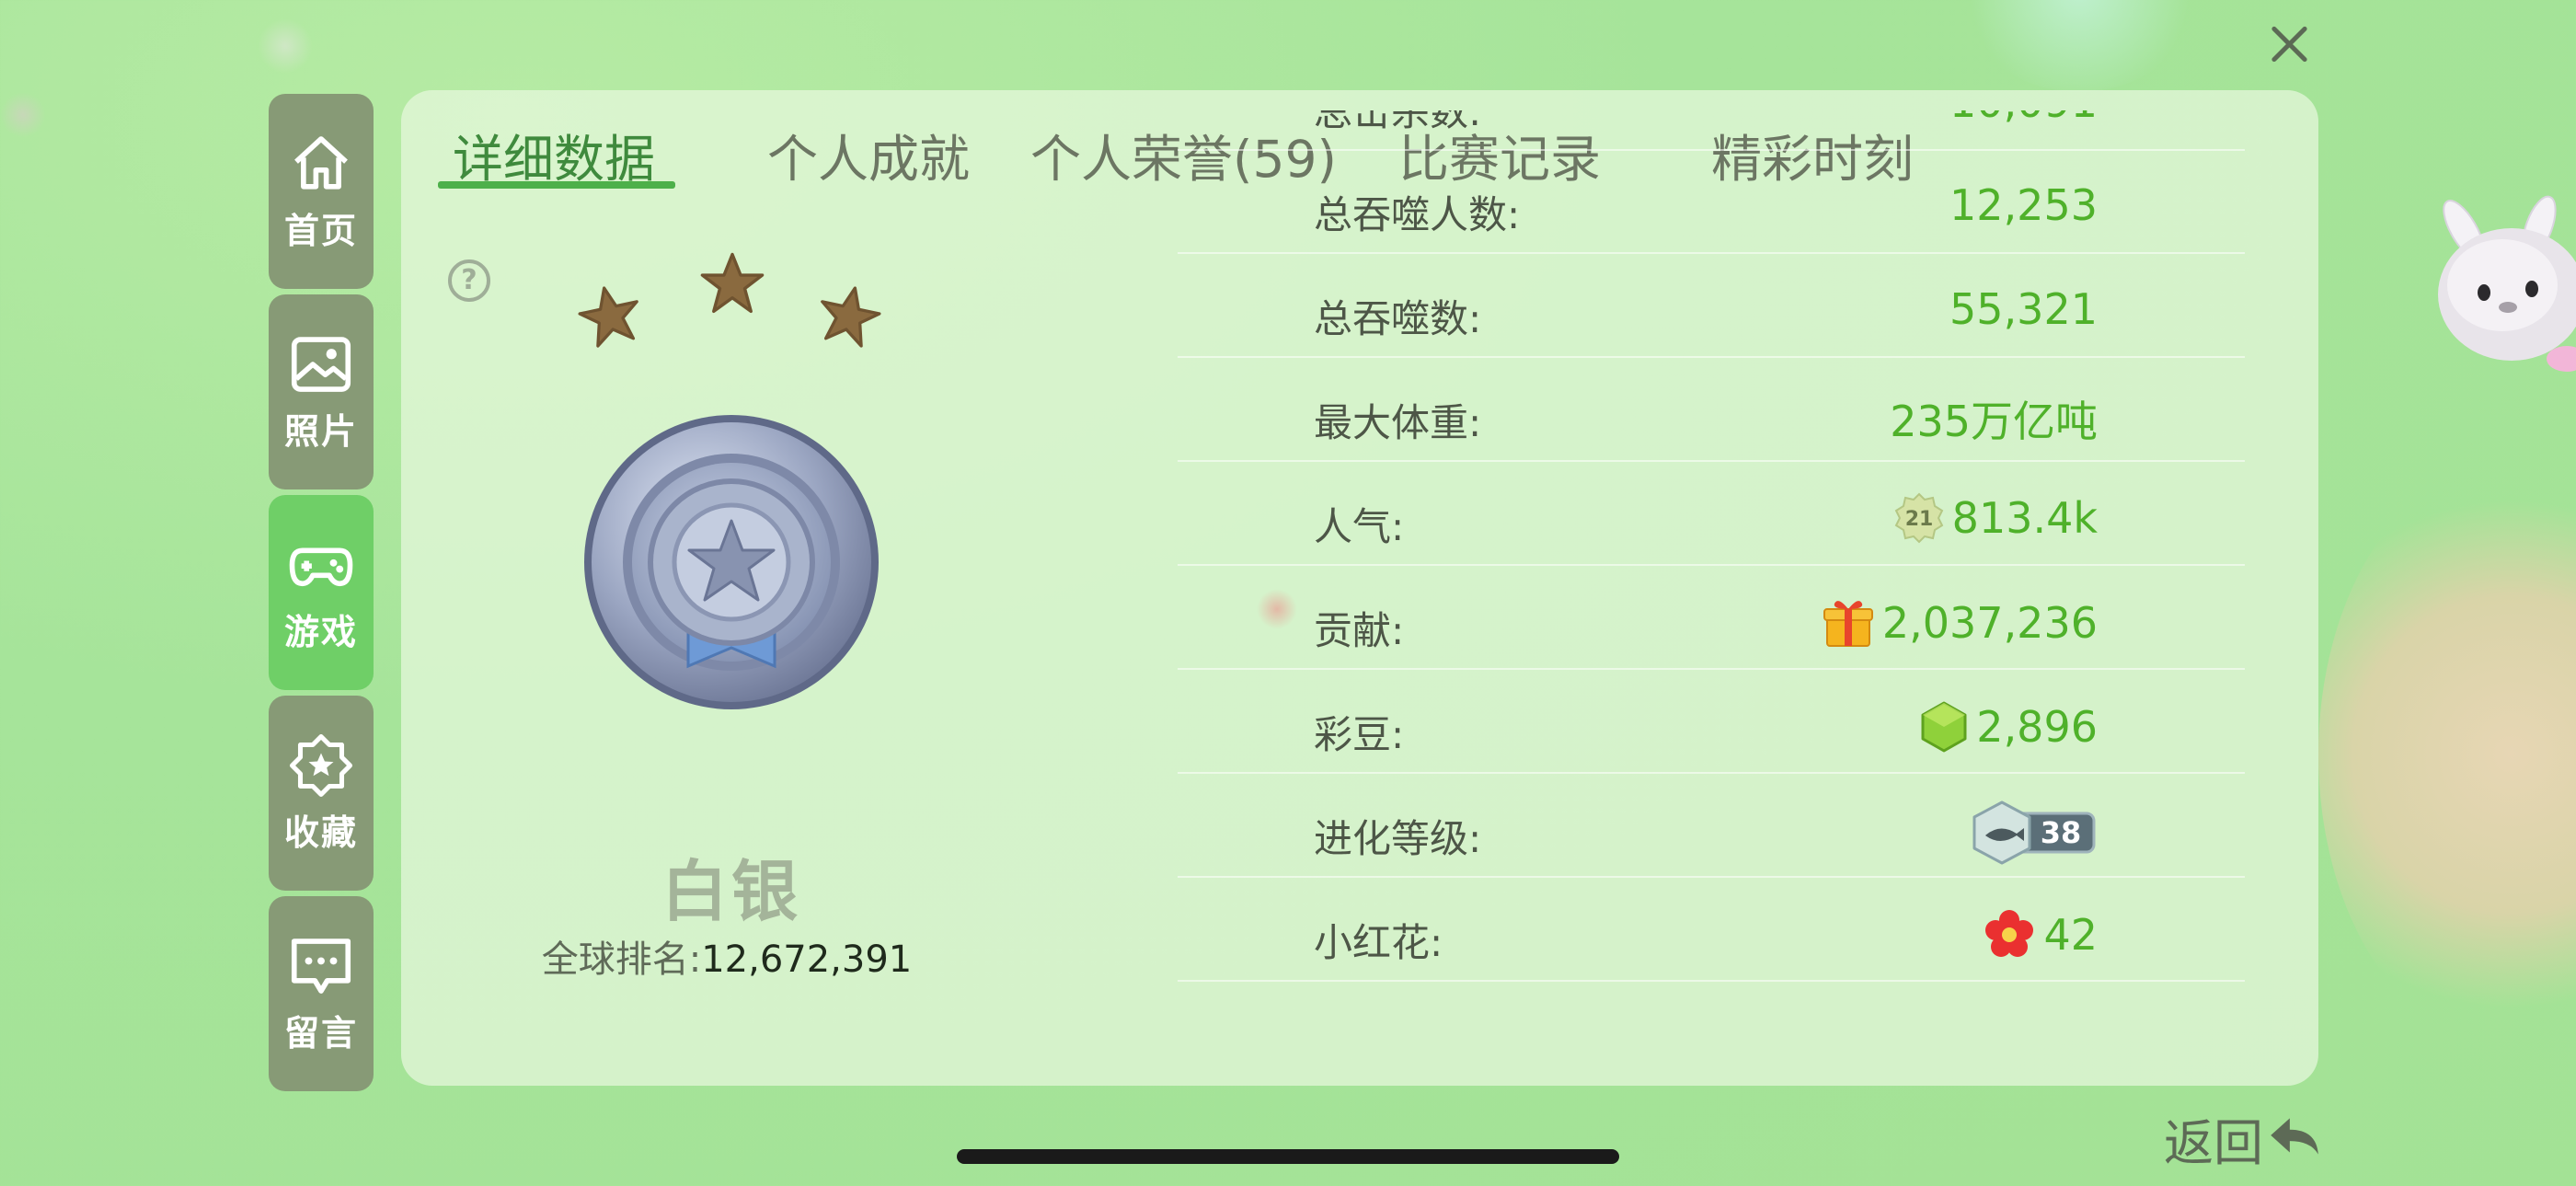 The height and width of the screenshot is (1186, 2576). I want to click on stat-value-text: 42, so click(2070, 935).